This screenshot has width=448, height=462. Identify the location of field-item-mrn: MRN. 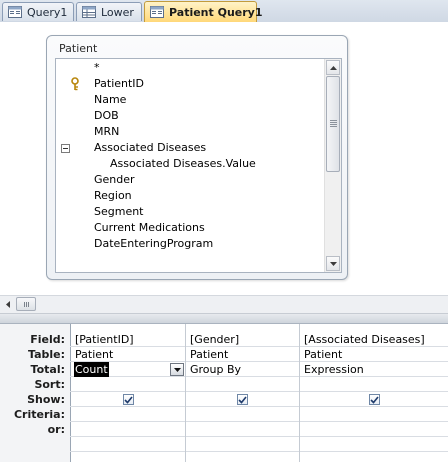
(106, 132).